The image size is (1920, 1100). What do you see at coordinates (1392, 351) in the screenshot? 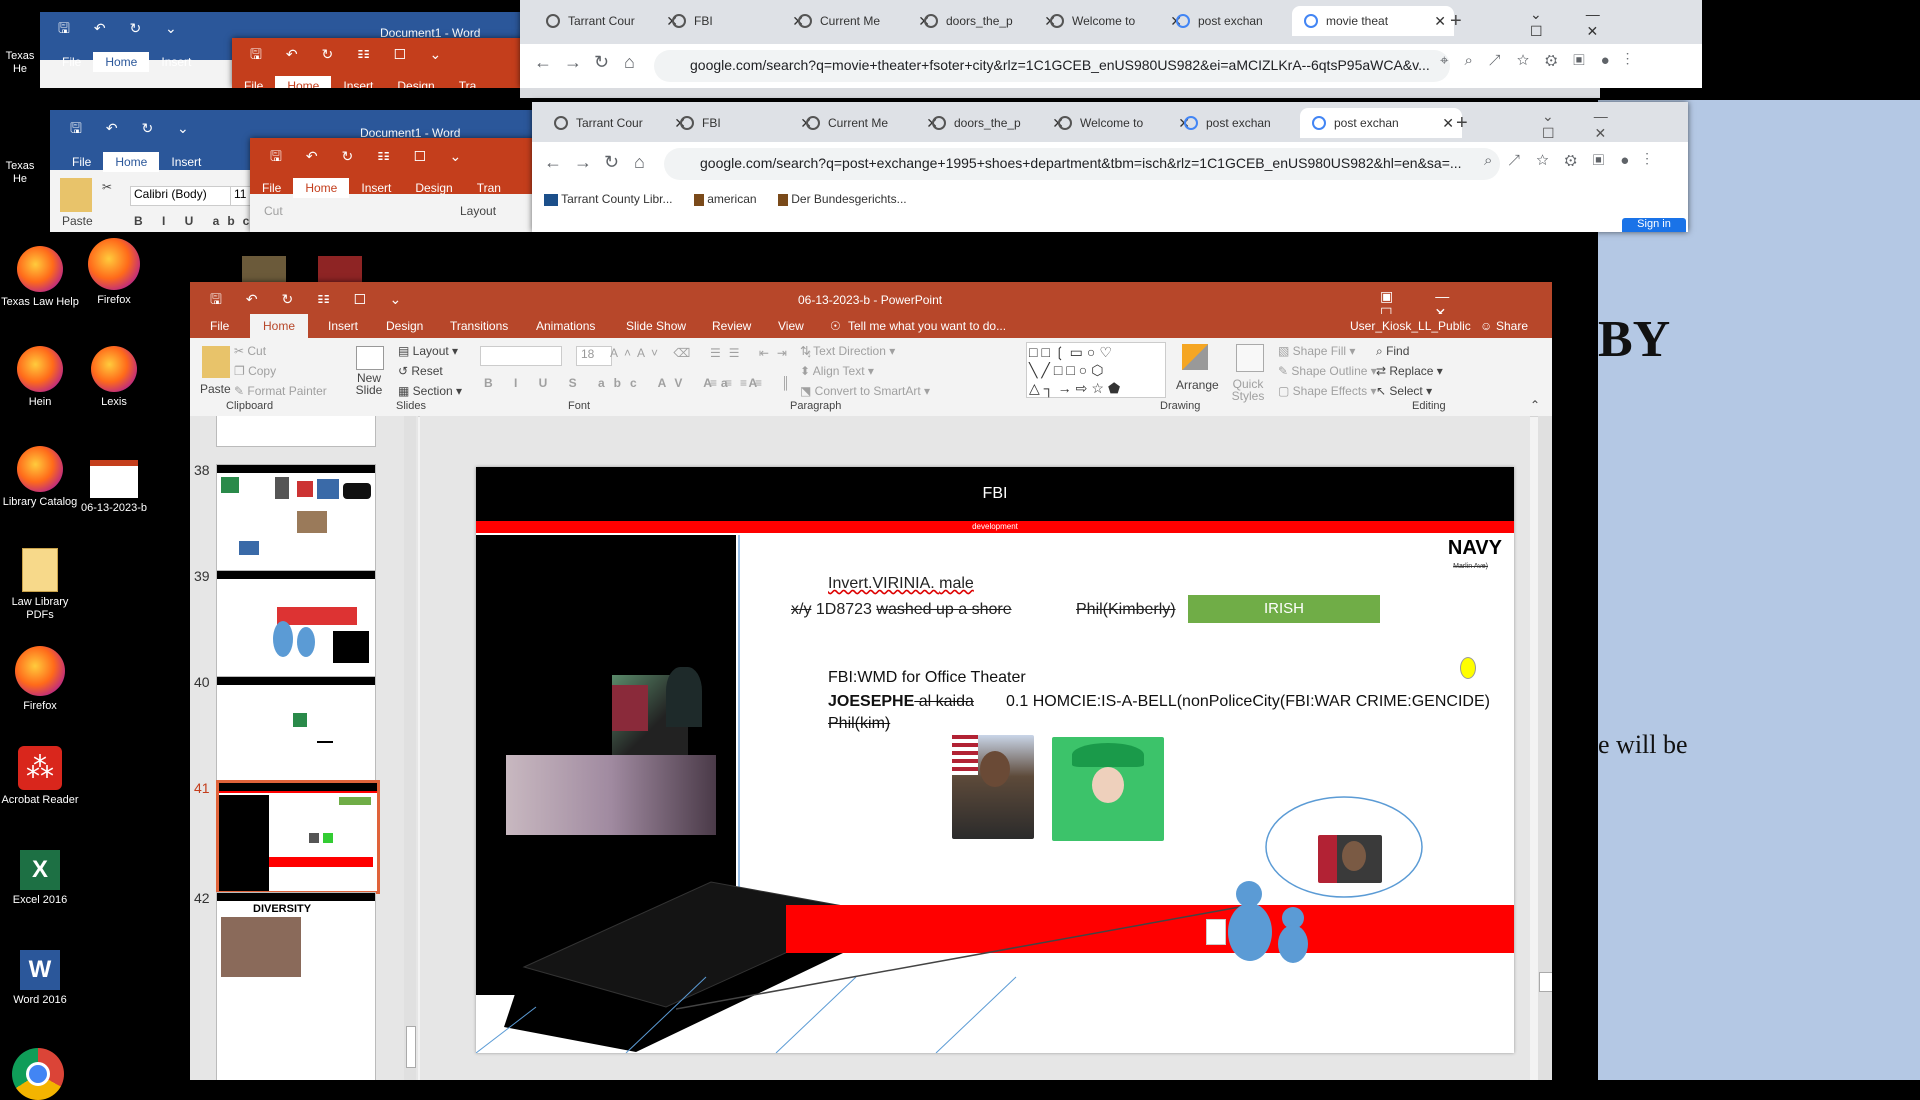
I see `find-button: ⌕ Find` at bounding box center [1392, 351].